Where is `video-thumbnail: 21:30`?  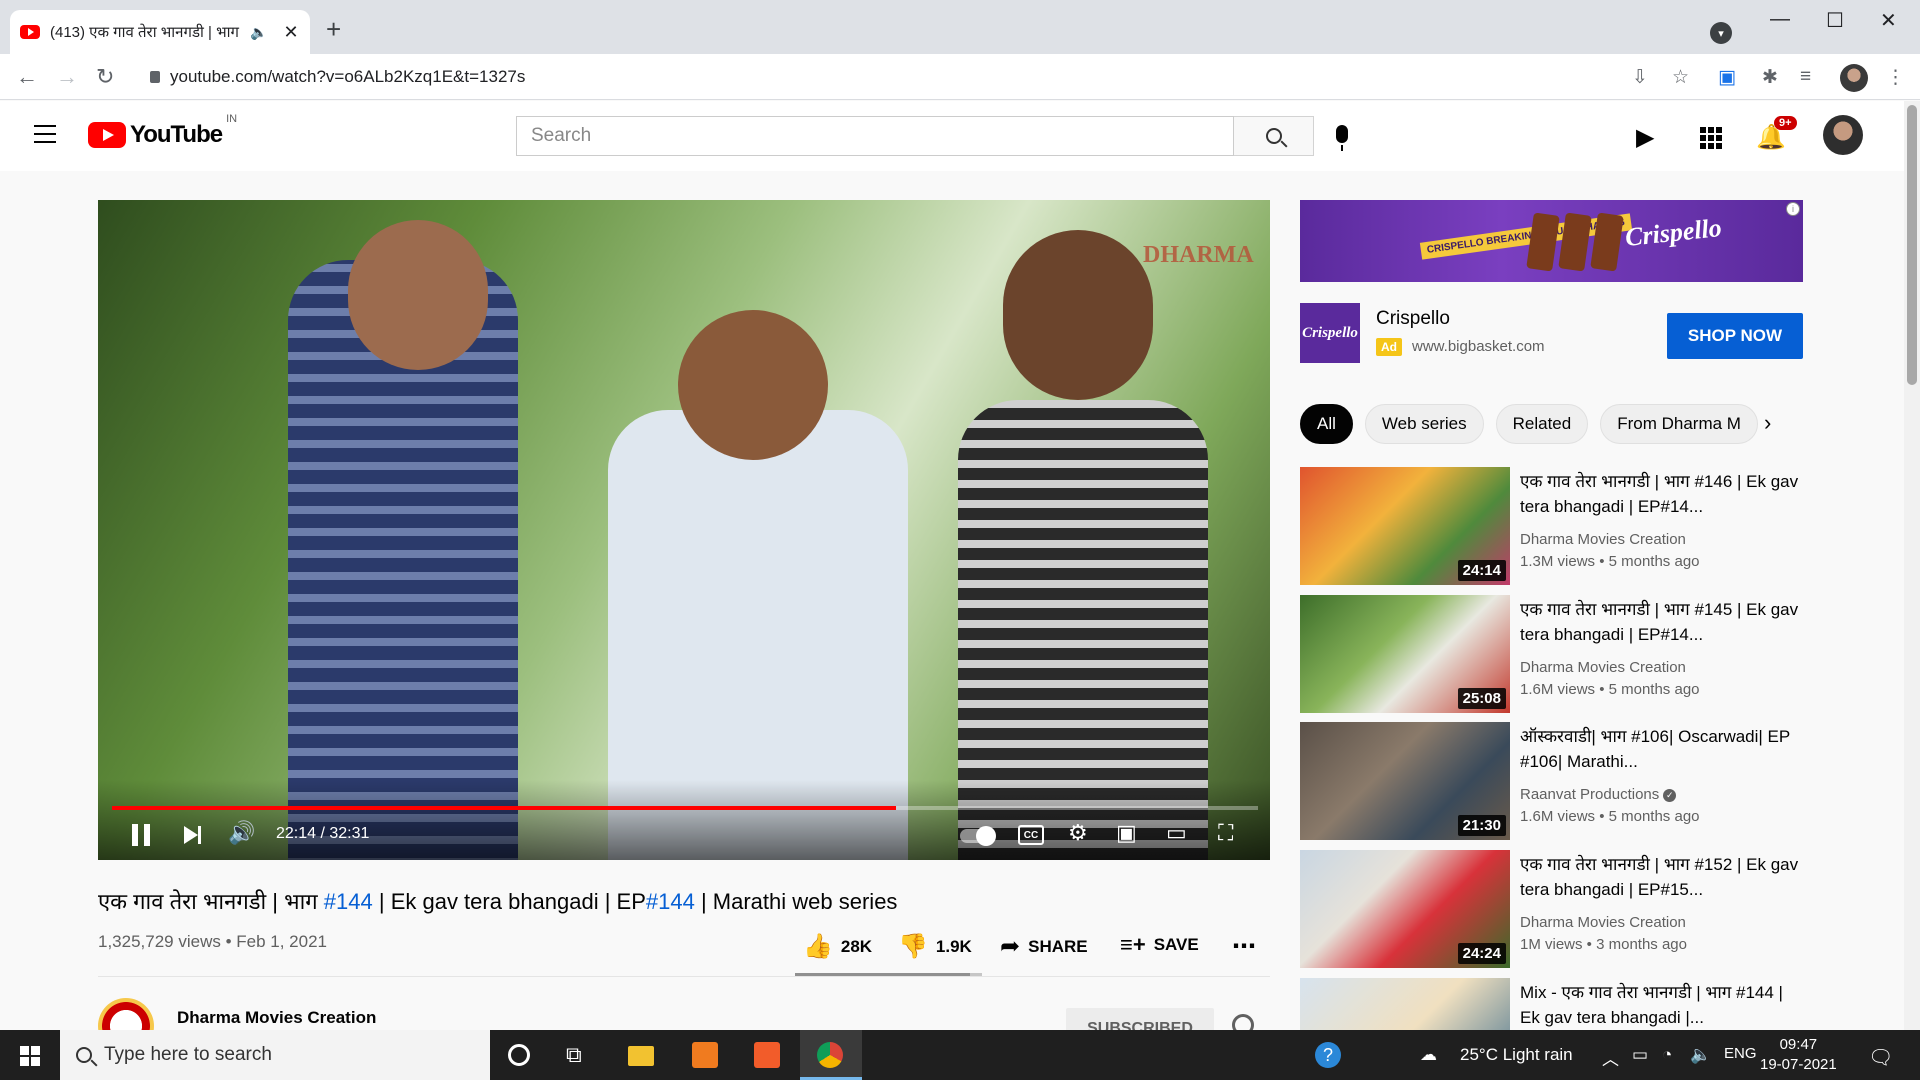
video-thumbnail: 21:30 is located at coordinates (1405, 781).